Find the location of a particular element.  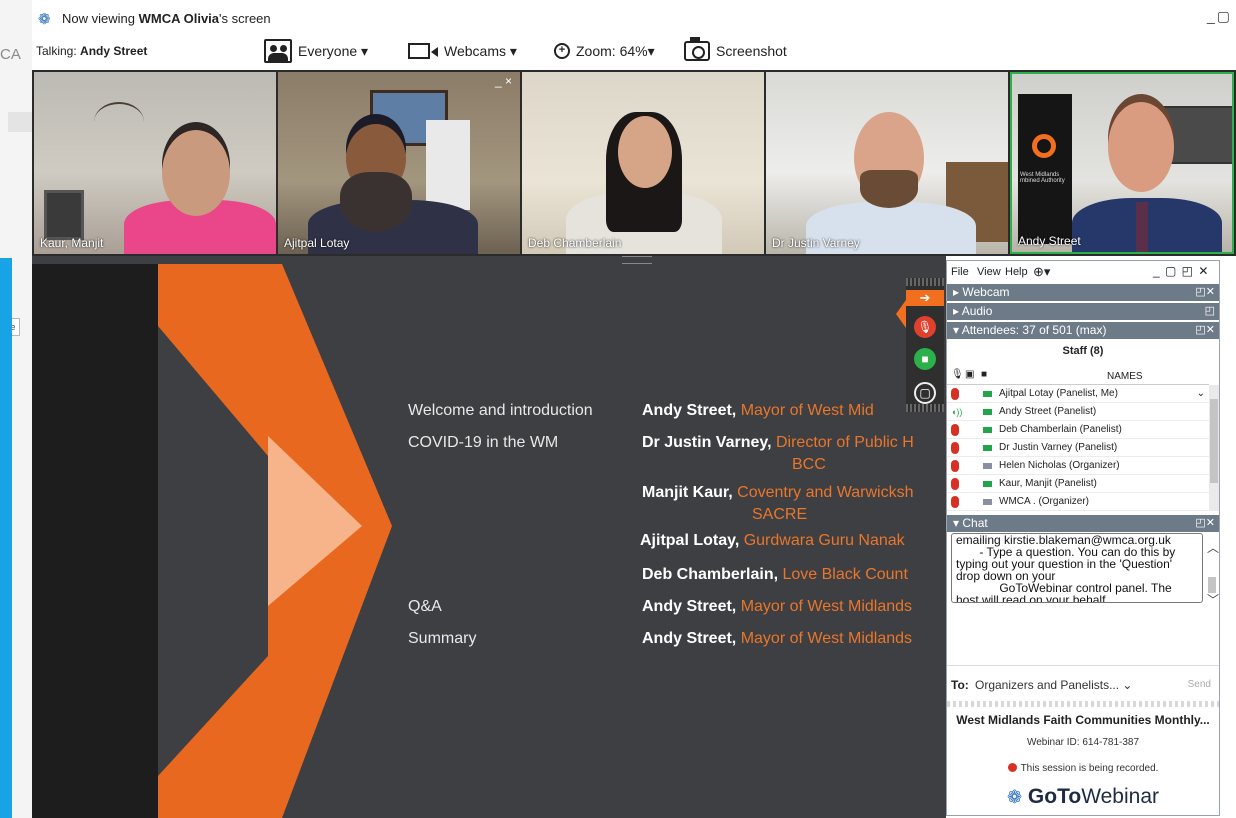

agenda-speaker: Deb Chamberlain, Love Black Count is located at coordinates (775, 574).